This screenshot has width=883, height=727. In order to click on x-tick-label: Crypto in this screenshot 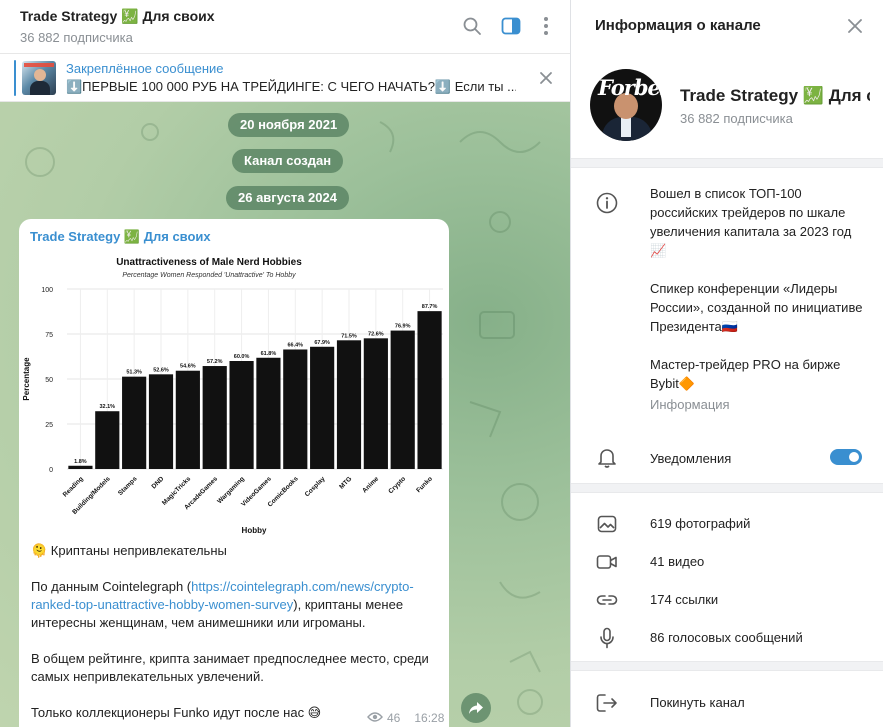, I will do `click(397, 485)`.